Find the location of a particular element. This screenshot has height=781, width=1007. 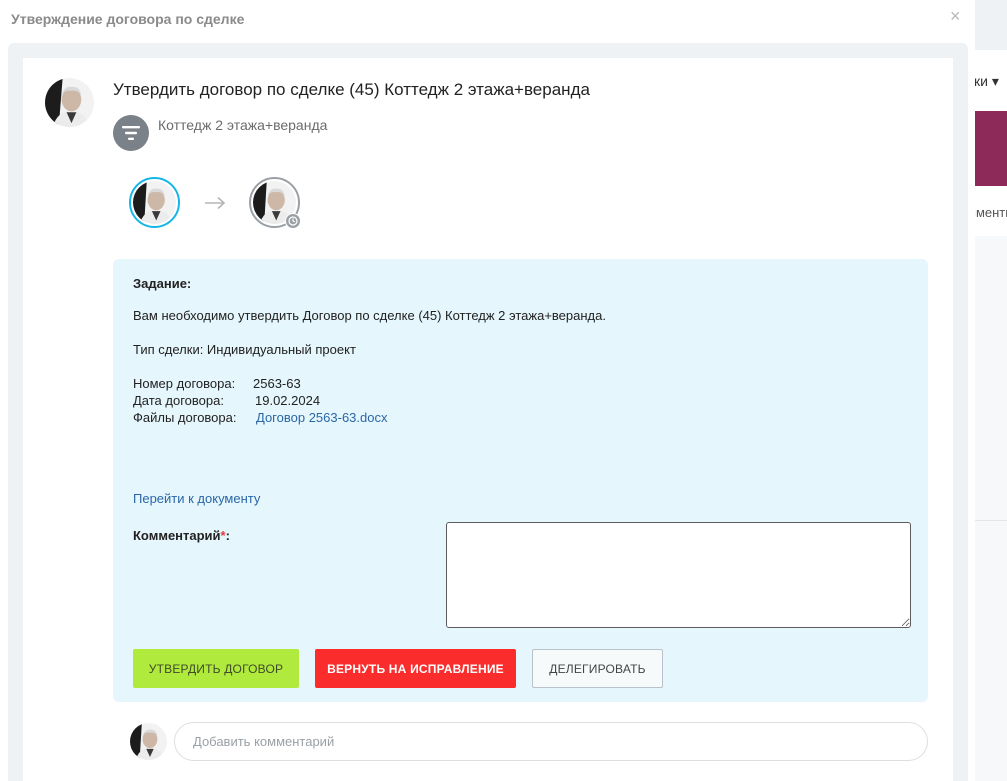

return-for-revision-button: ВЕРНУТЬ НА ИСПРАВЛЕНИЕ is located at coordinates (415, 668).